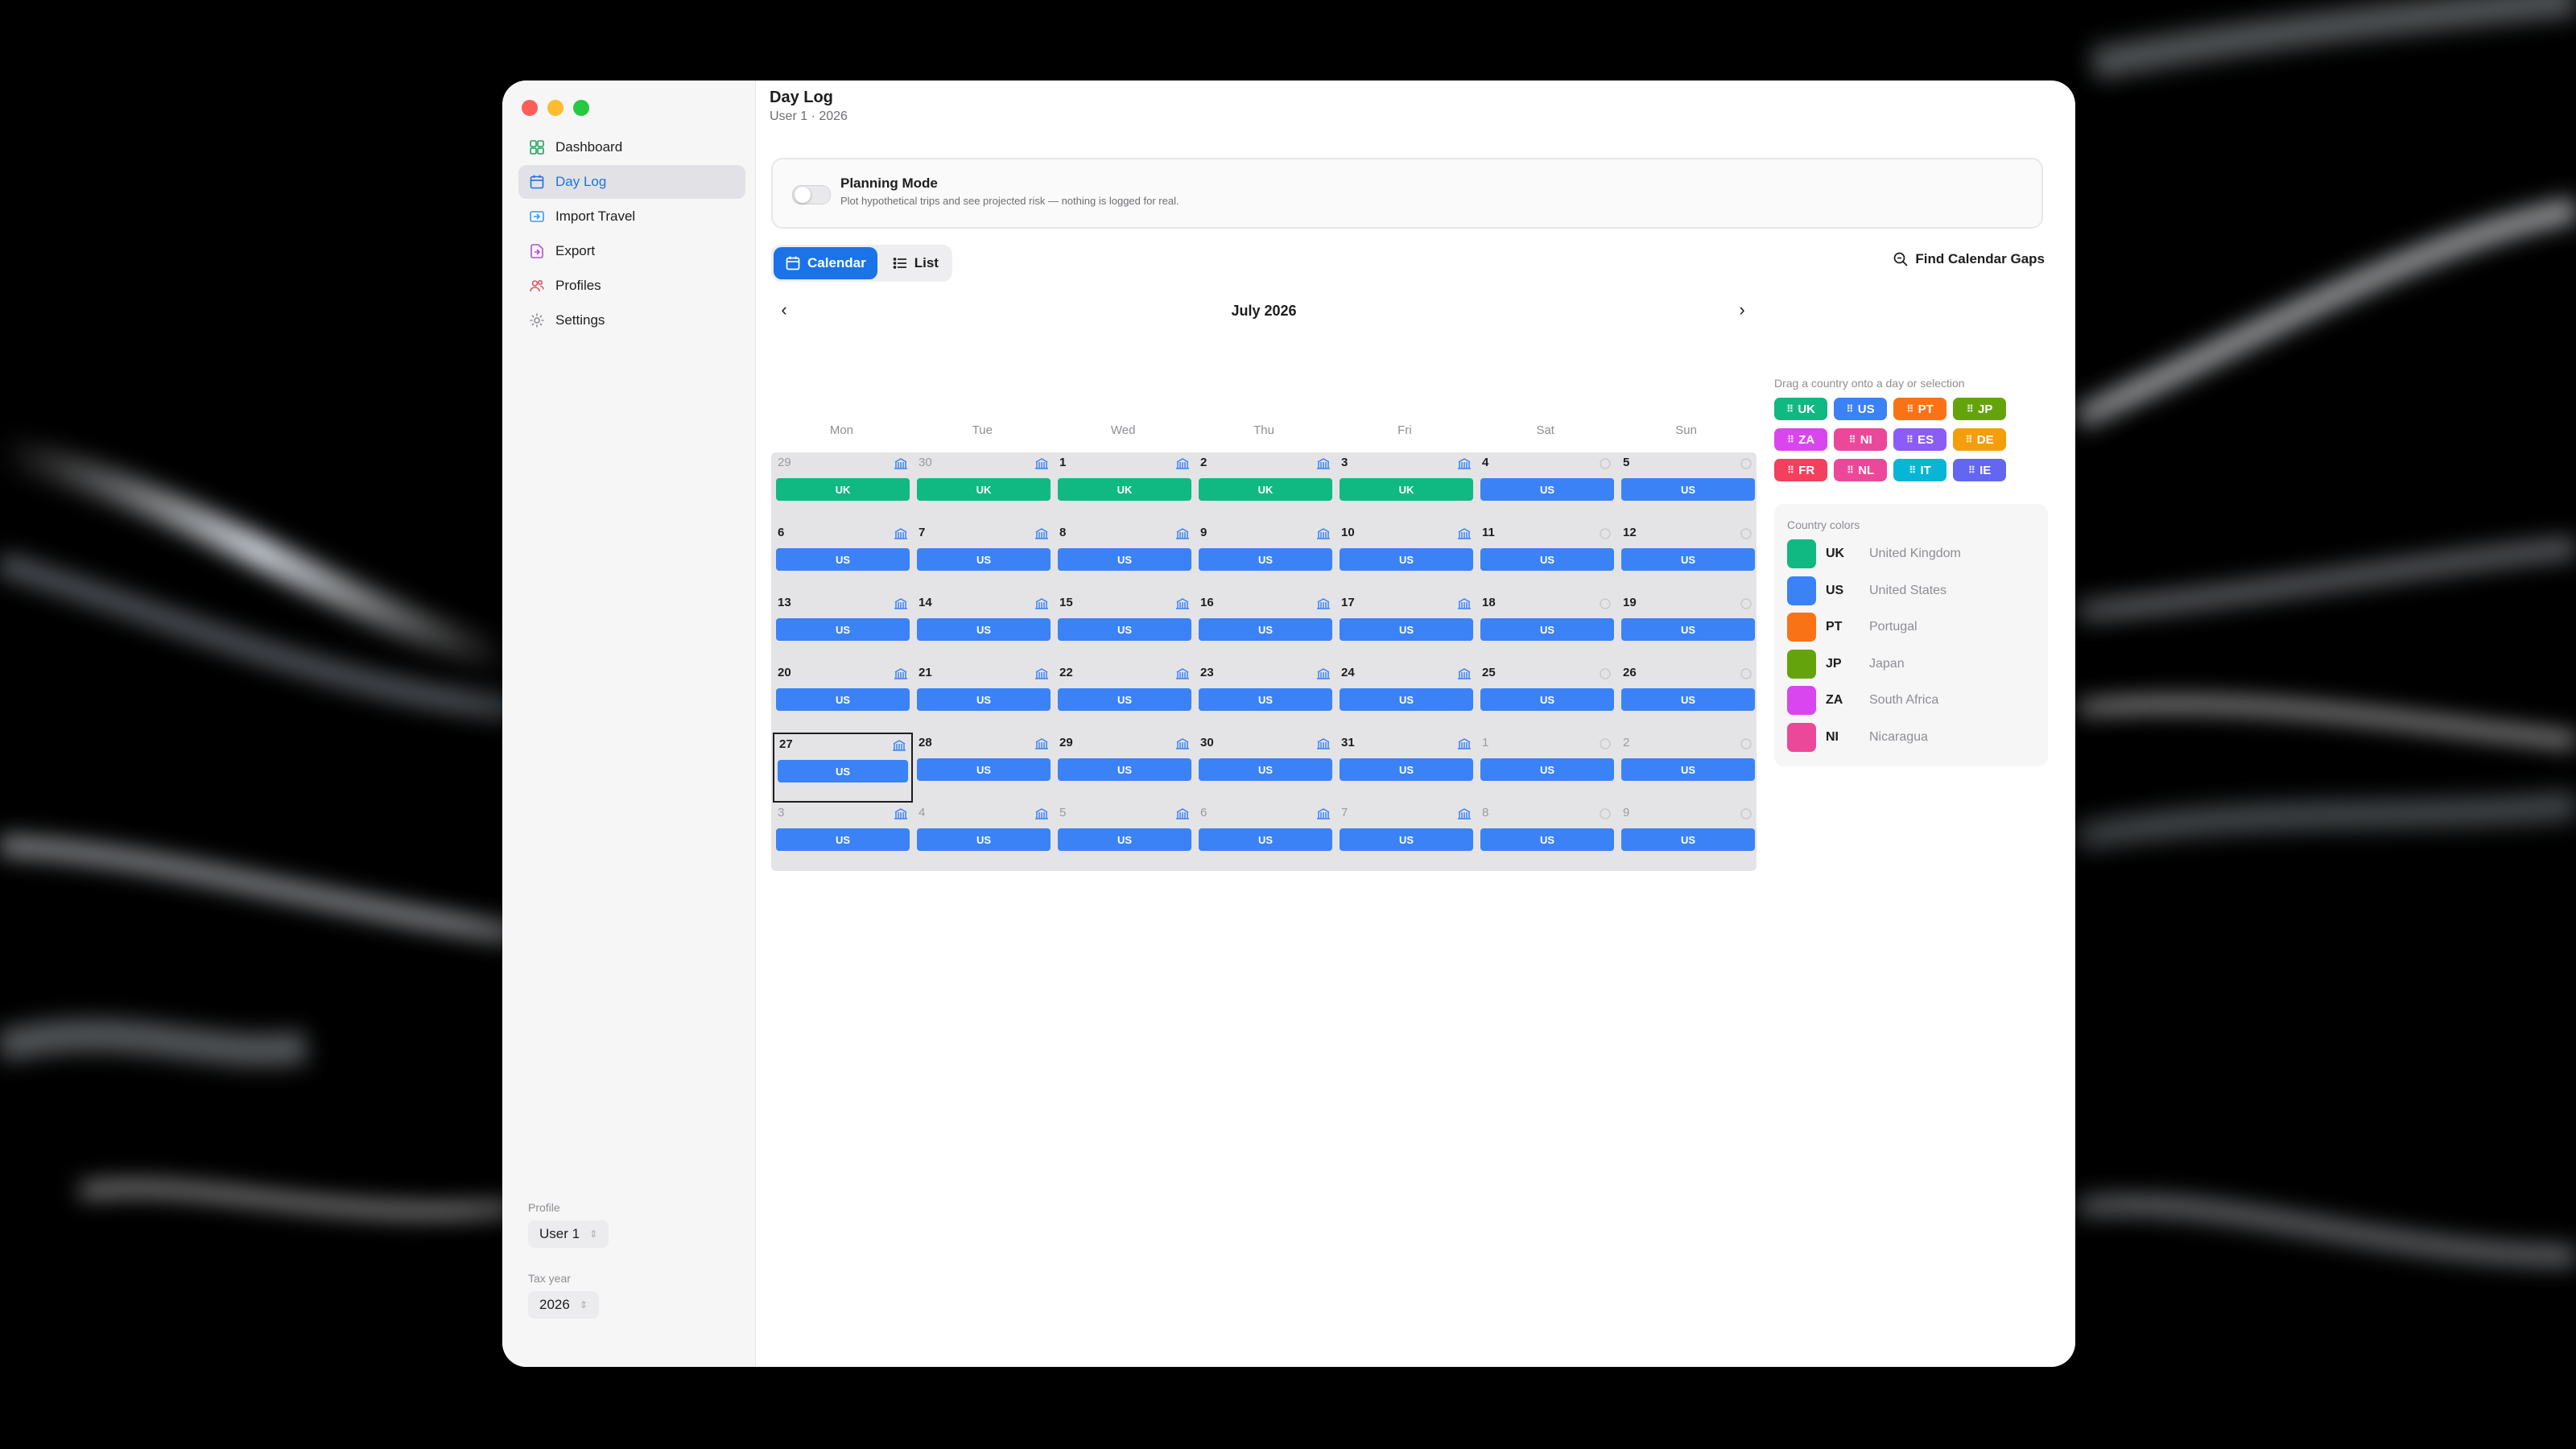  I want to click on calendar-day-cell: 12 US, so click(1688, 557).